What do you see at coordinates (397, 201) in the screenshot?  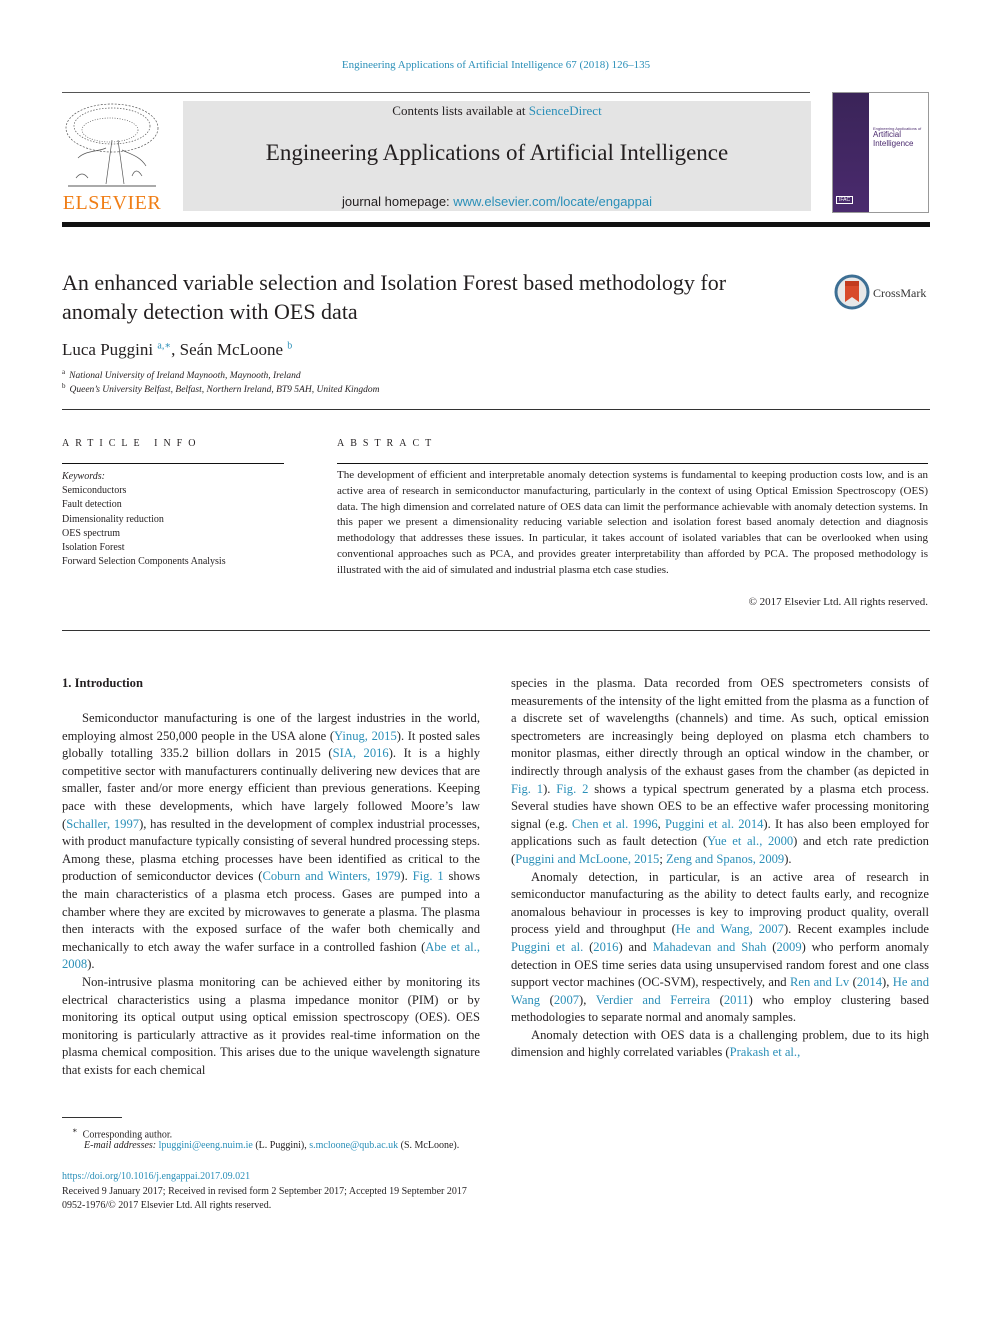 I see `homepage-prefix: journal homepage:` at bounding box center [397, 201].